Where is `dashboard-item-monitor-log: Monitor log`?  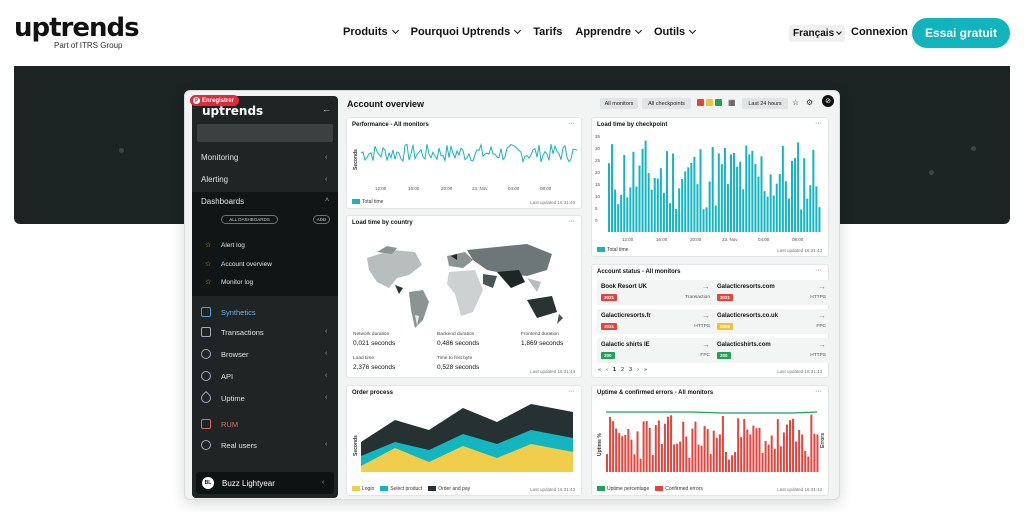 dashboard-item-monitor-log: Monitor log is located at coordinates (237, 282).